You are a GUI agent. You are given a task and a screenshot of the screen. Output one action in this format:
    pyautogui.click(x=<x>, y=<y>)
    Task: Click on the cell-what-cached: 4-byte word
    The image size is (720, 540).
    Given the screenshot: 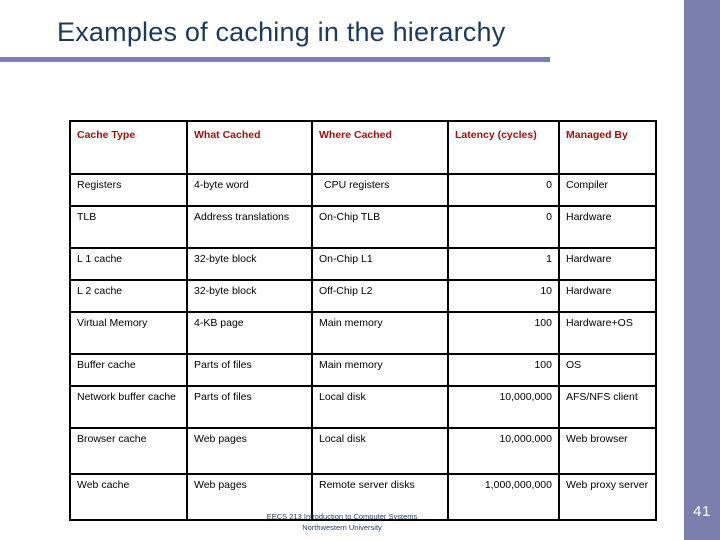 What is the action you would take?
    pyautogui.click(x=249, y=190)
    